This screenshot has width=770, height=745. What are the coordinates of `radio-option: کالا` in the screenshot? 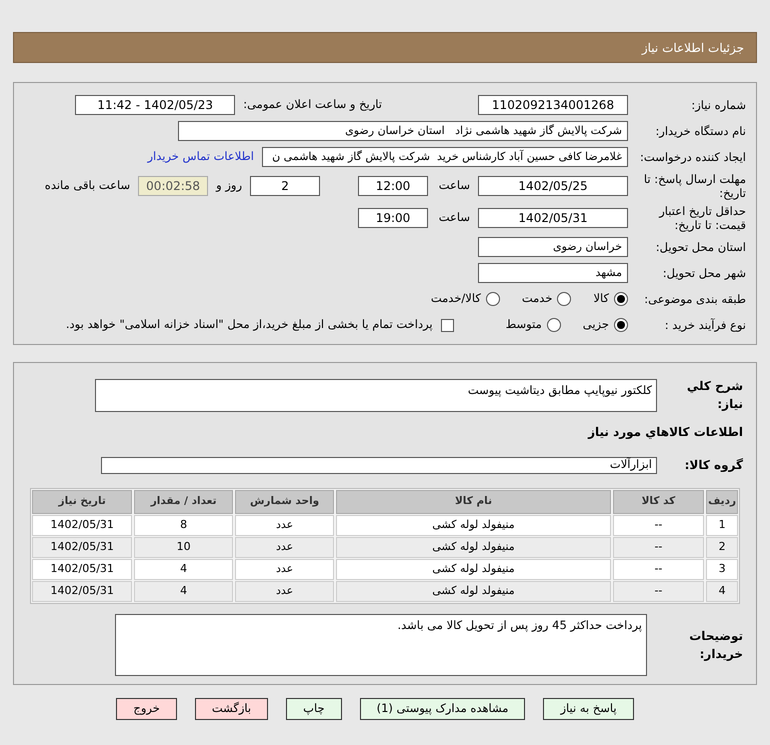 It's located at (610, 299).